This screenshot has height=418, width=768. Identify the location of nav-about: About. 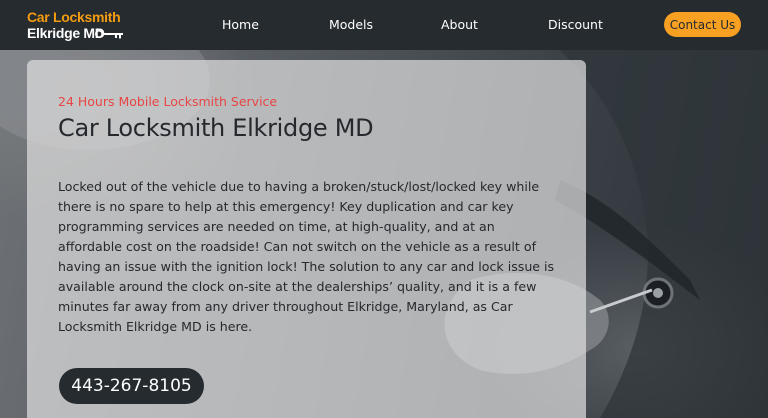
(459, 24).